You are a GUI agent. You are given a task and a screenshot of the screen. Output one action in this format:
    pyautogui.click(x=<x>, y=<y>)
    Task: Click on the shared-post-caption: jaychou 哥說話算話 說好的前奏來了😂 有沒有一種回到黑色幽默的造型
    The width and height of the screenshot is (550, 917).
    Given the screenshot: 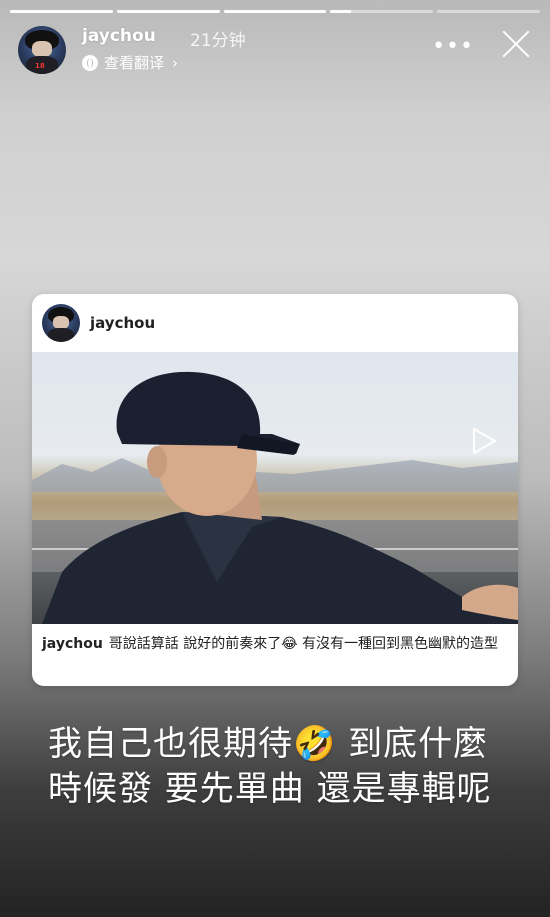 What is the action you would take?
    pyautogui.click(x=275, y=644)
    